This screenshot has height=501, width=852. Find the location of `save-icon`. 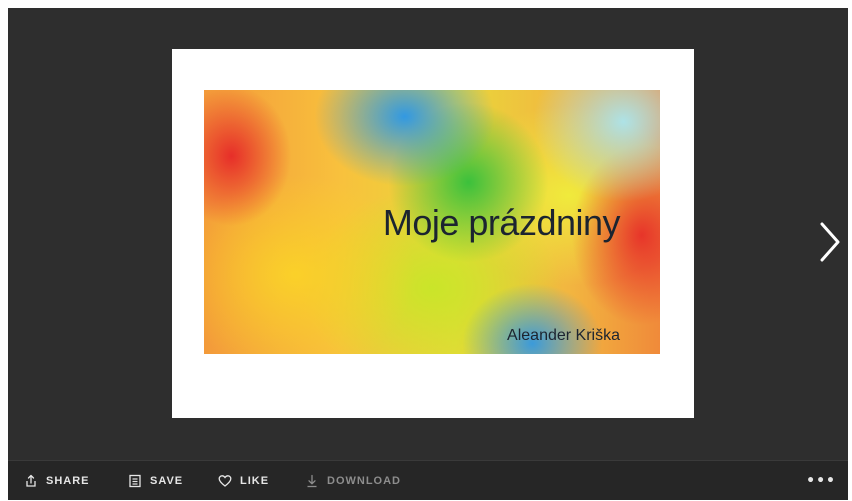

save-icon is located at coordinates (135, 481).